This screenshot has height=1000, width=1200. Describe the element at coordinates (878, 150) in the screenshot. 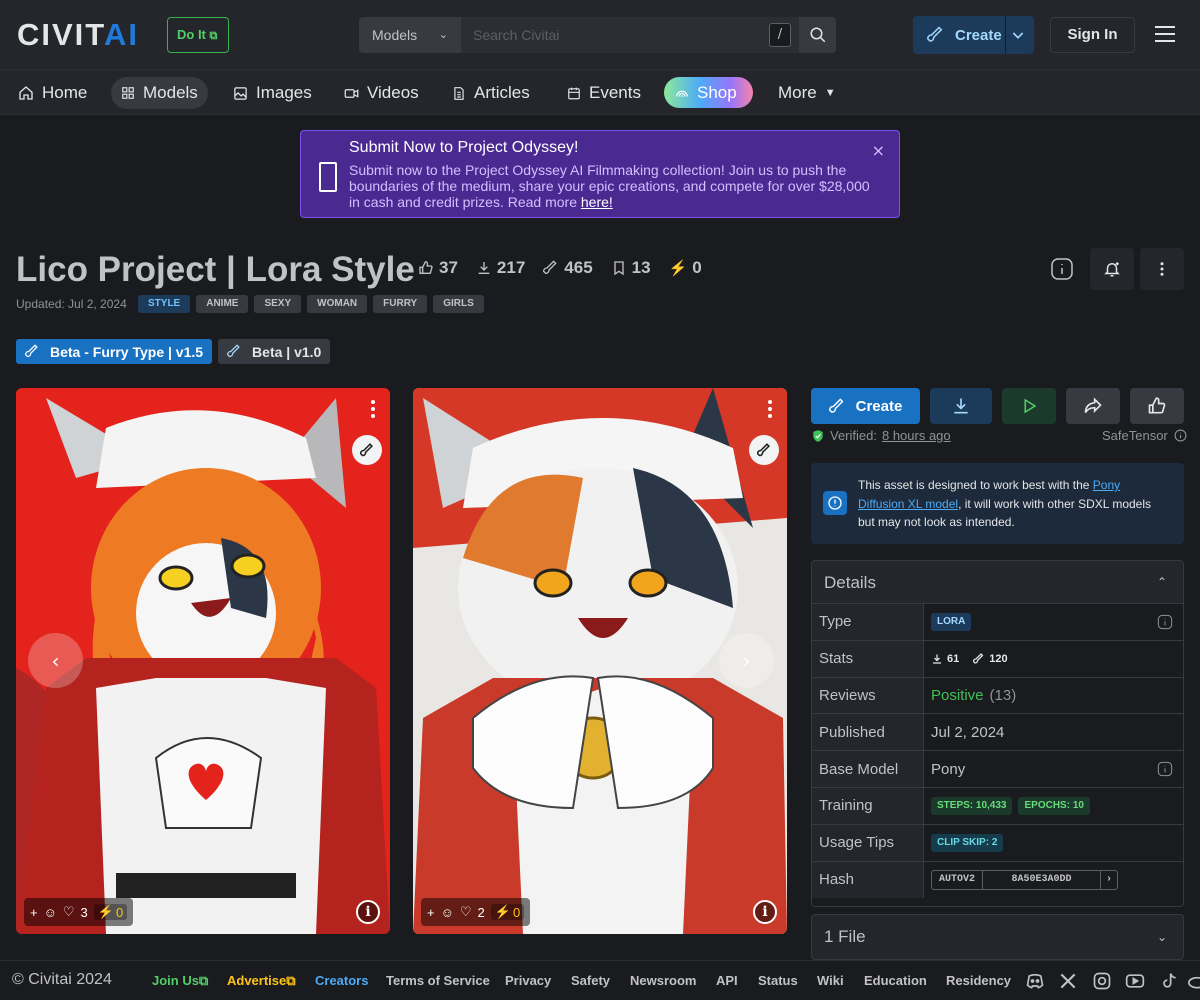

I see `close-icon: ×` at that location.